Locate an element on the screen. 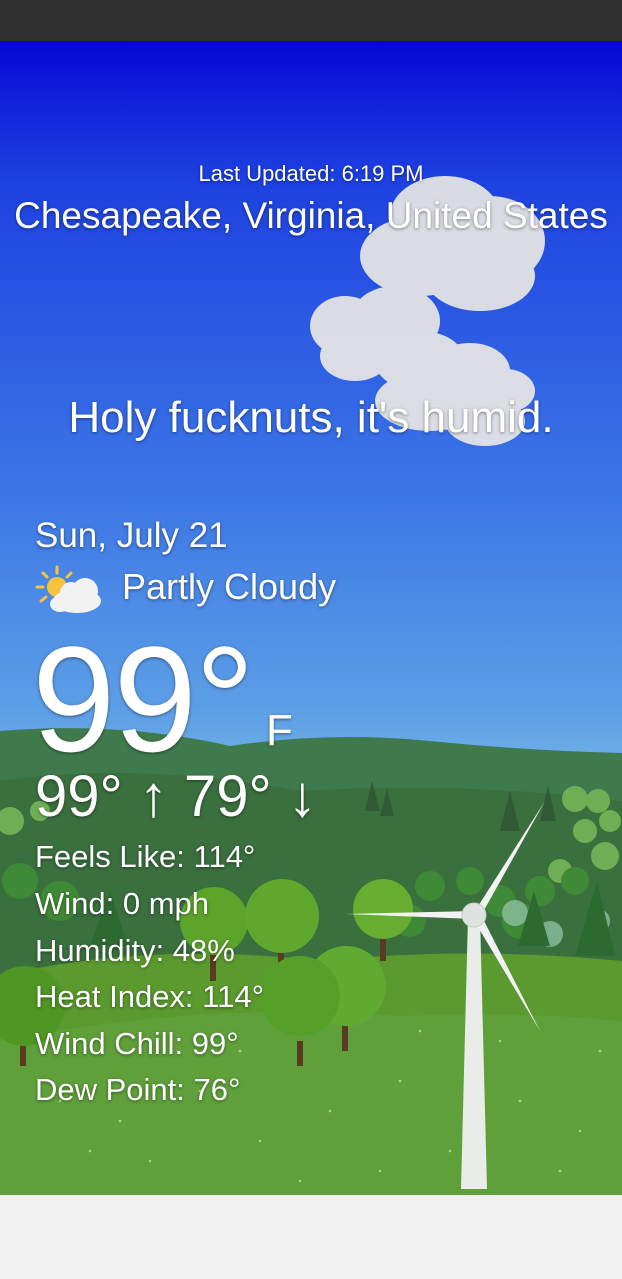  condition-text: Partly Cloudy is located at coordinates (229, 586).